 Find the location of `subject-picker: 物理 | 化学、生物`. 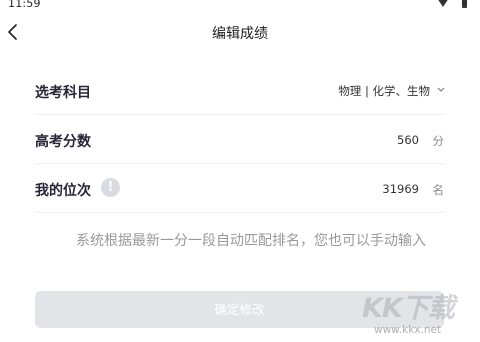

subject-picker: 物理 | 化学、生物 is located at coordinates (391, 91).